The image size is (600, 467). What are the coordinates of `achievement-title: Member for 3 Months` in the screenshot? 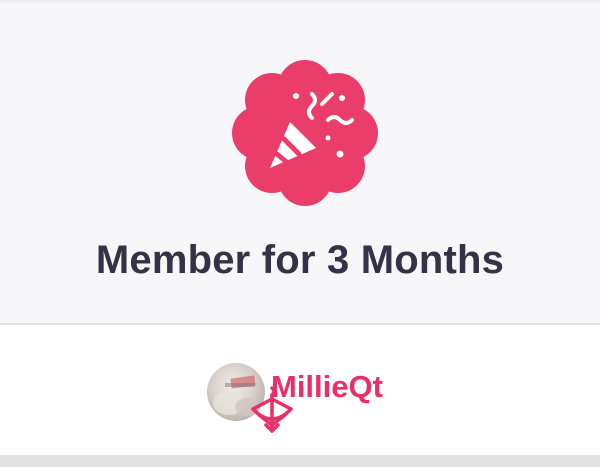 It's located at (300, 260).